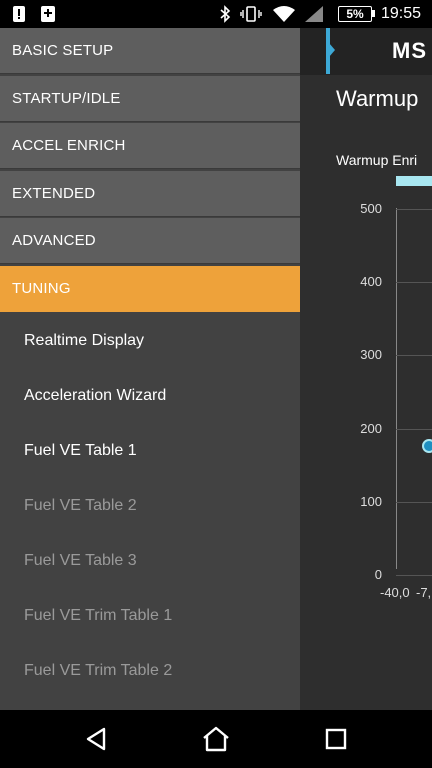  What do you see at coordinates (150, 146) in the screenshot?
I see `section-accel-enrich: ACCEL ENRICH` at bounding box center [150, 146].